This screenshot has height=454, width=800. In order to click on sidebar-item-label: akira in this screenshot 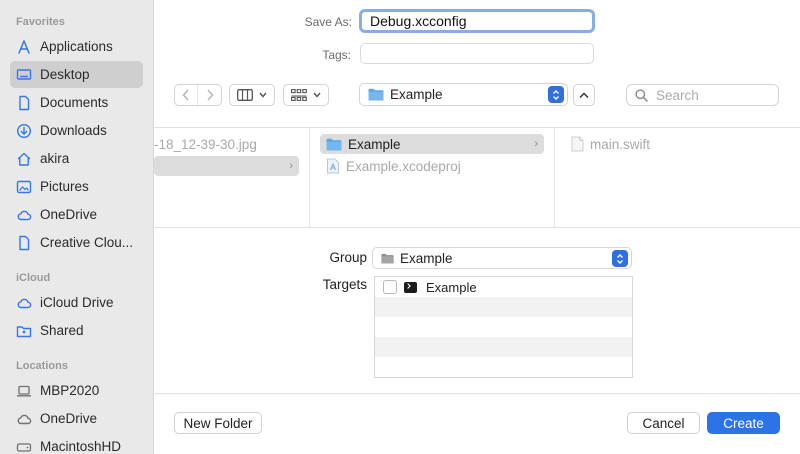, I will do `click(55, 158)`.